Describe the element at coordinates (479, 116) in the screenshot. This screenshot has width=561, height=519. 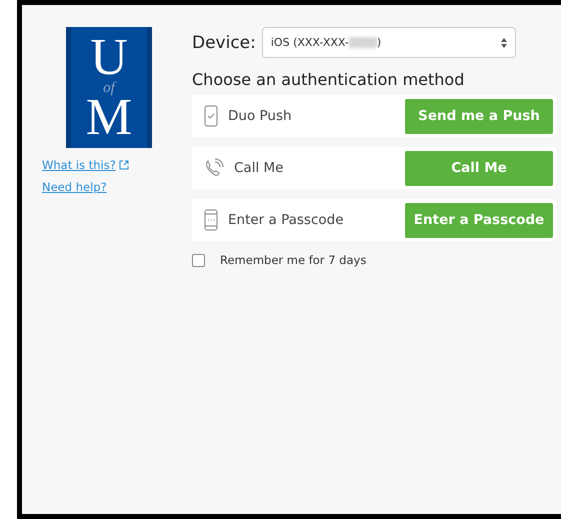
I see `method-button: Send me a Push` at that location.